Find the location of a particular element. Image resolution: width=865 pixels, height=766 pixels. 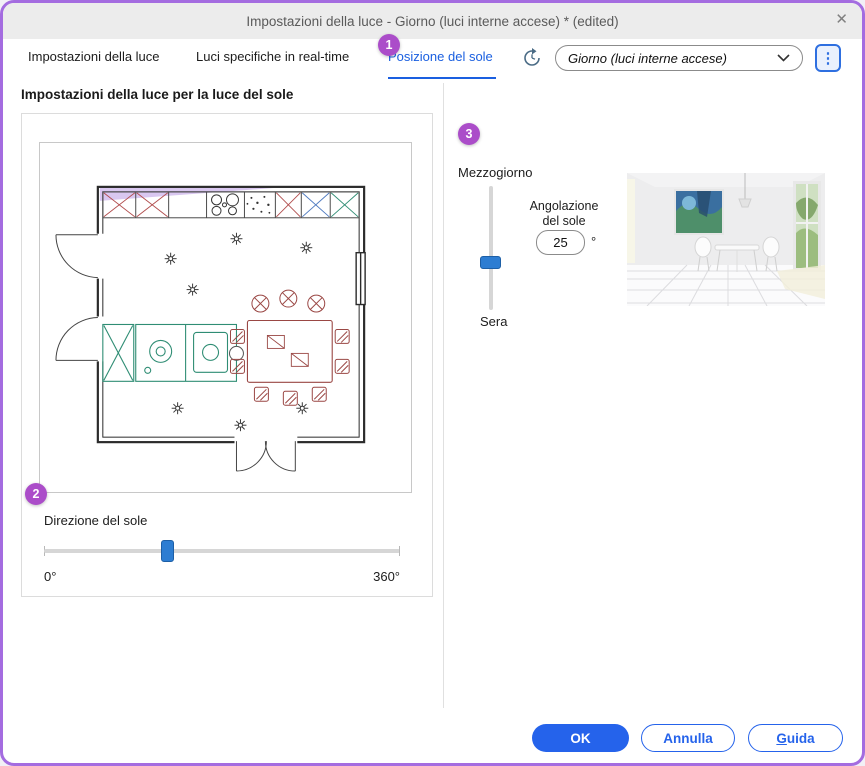

sun-angle-slider-track is located at coordinates (490, 248).